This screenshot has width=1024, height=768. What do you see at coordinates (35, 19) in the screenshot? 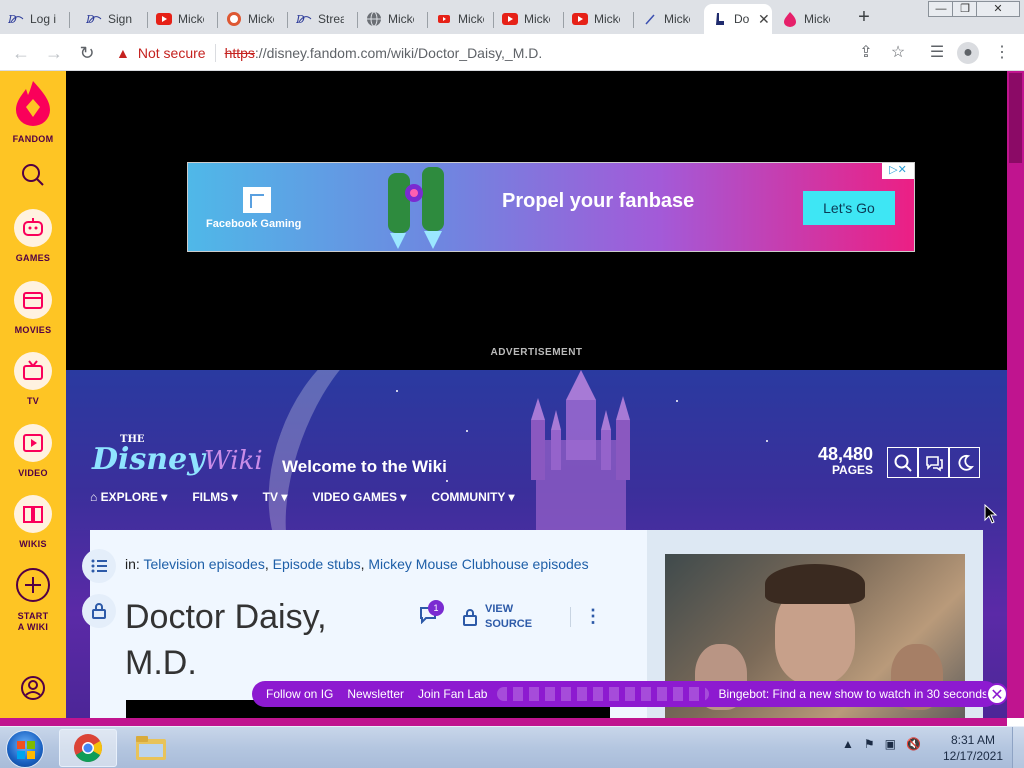
I see `tab-1: D Log in` at bounding box center [35, 19].